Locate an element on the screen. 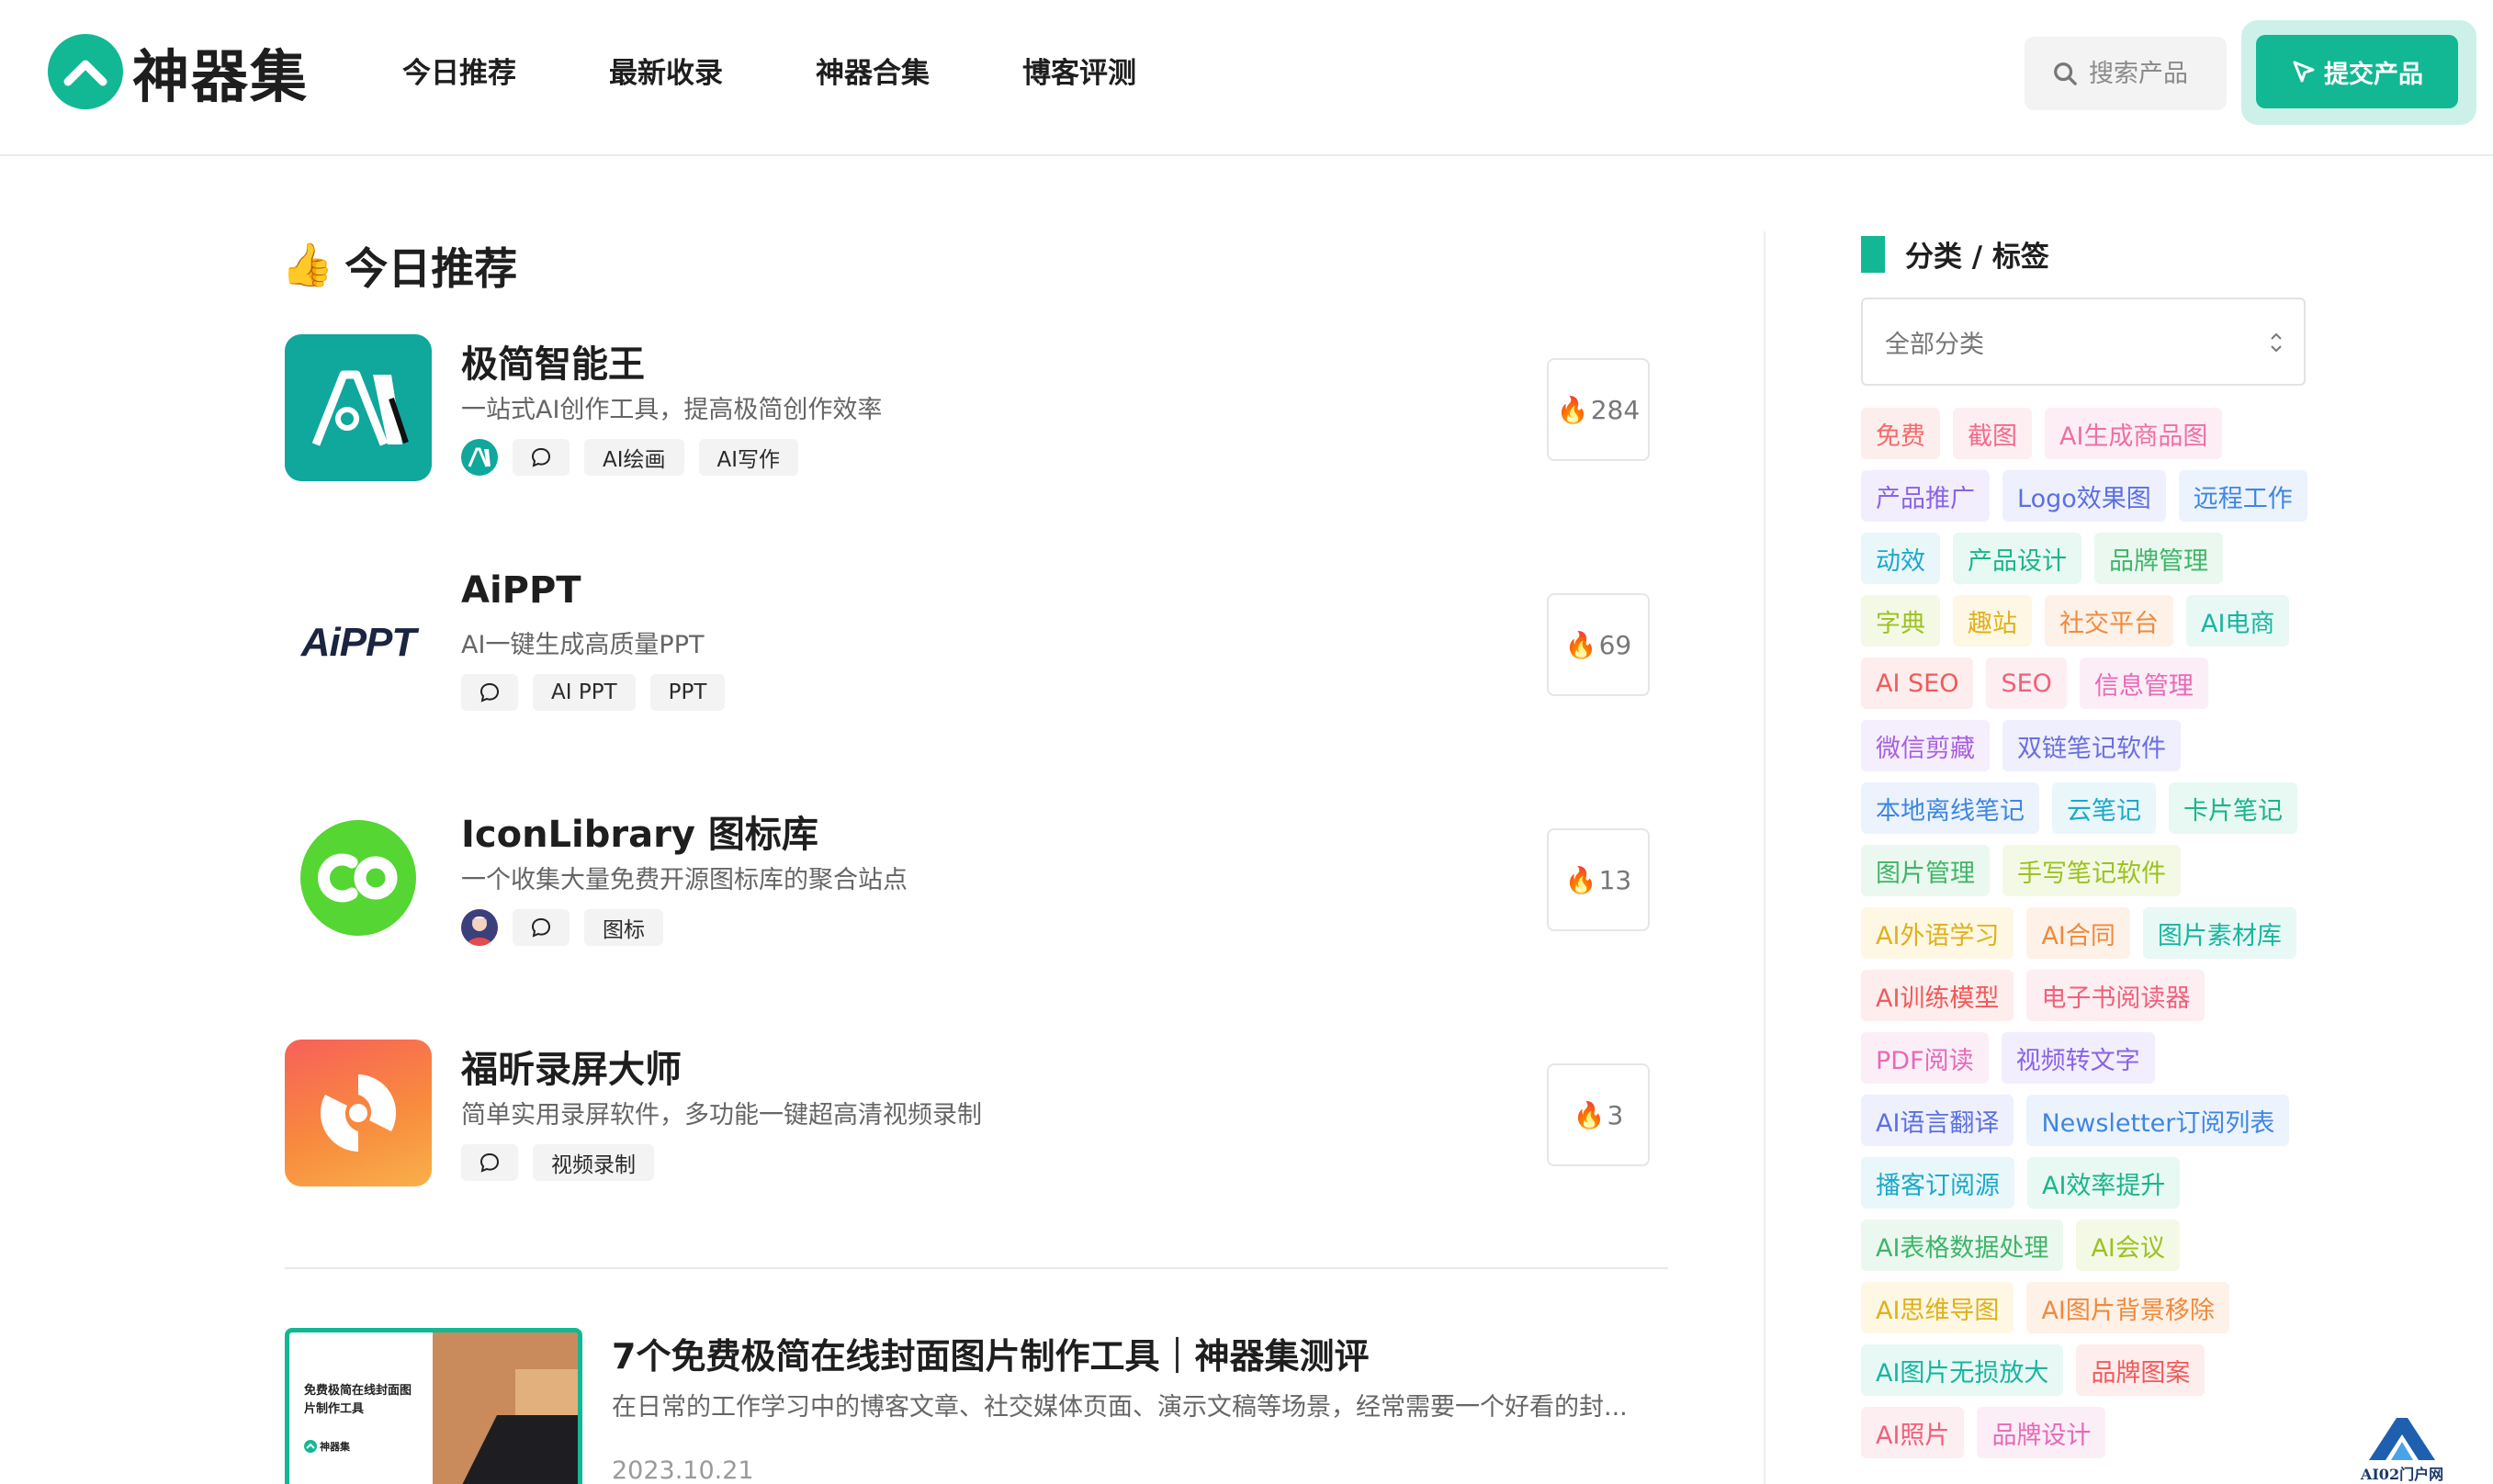 The width and height of the screenshot is (2493, 1484). record-logo-icon is located at coordinates (358, 1113).